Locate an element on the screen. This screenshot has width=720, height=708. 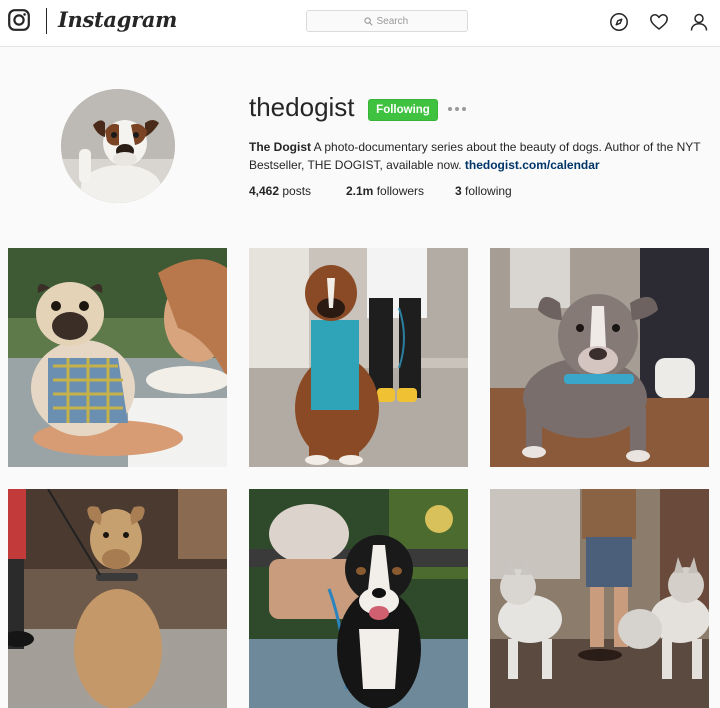
compass-icon is located at coordinates (619, 22).